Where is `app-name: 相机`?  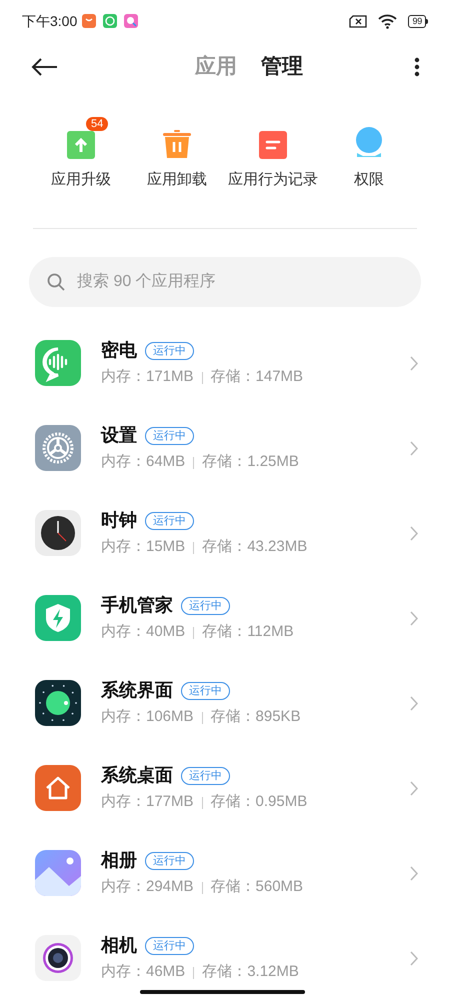
app-name: 相机 is located at coordinates (119, 946).